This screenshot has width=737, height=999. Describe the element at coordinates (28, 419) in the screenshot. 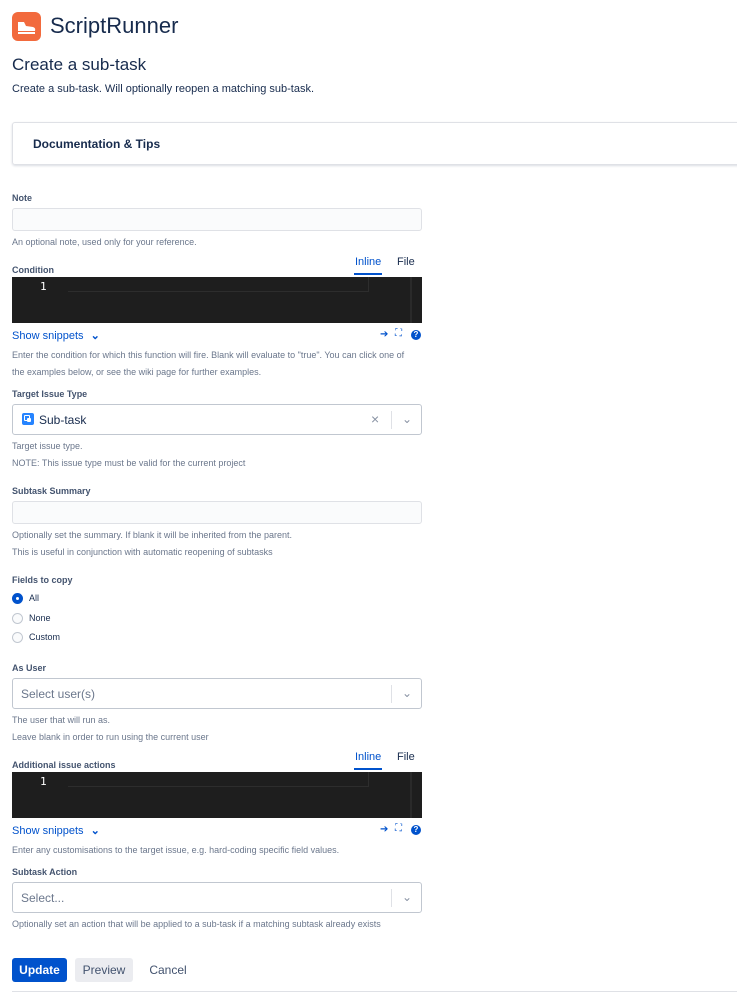

I see `subtask-issue-icon` at that location.